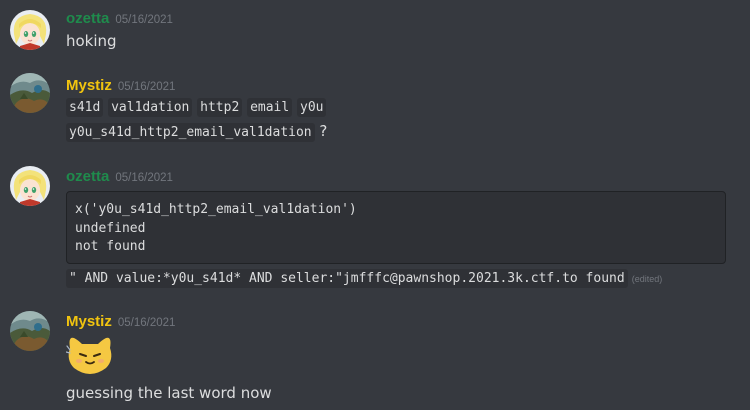 Image resolution: width=750 pixels, height=410 pixels. I want to click on message-text-line-1: s41d val1dation http2 email y0u, so click(196, 107).